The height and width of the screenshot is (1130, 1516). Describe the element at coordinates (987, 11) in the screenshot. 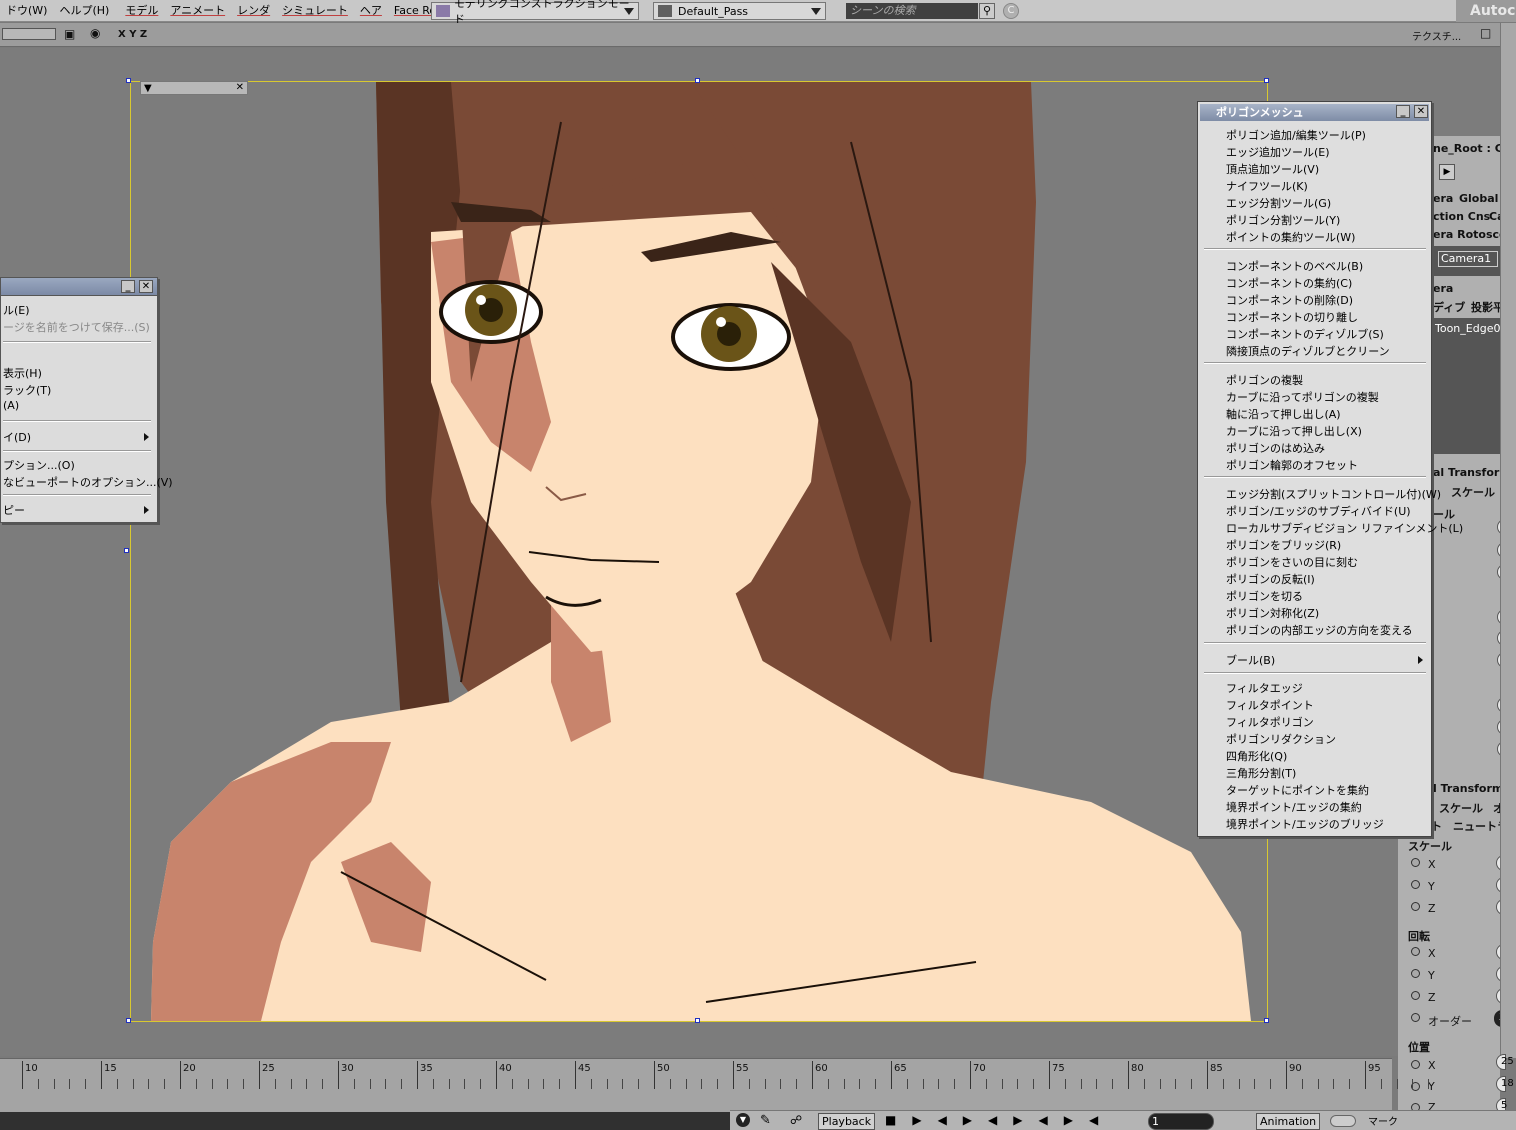

I see `search-icon: ⚲` at that location.